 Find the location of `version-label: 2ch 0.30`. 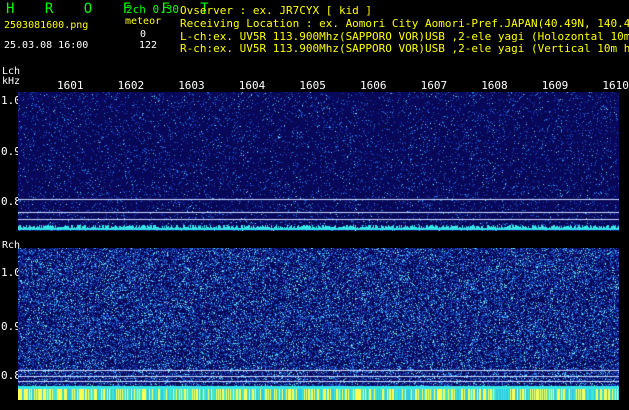

version-label: 2ch 0.30 is located at coordinates (152, 9).